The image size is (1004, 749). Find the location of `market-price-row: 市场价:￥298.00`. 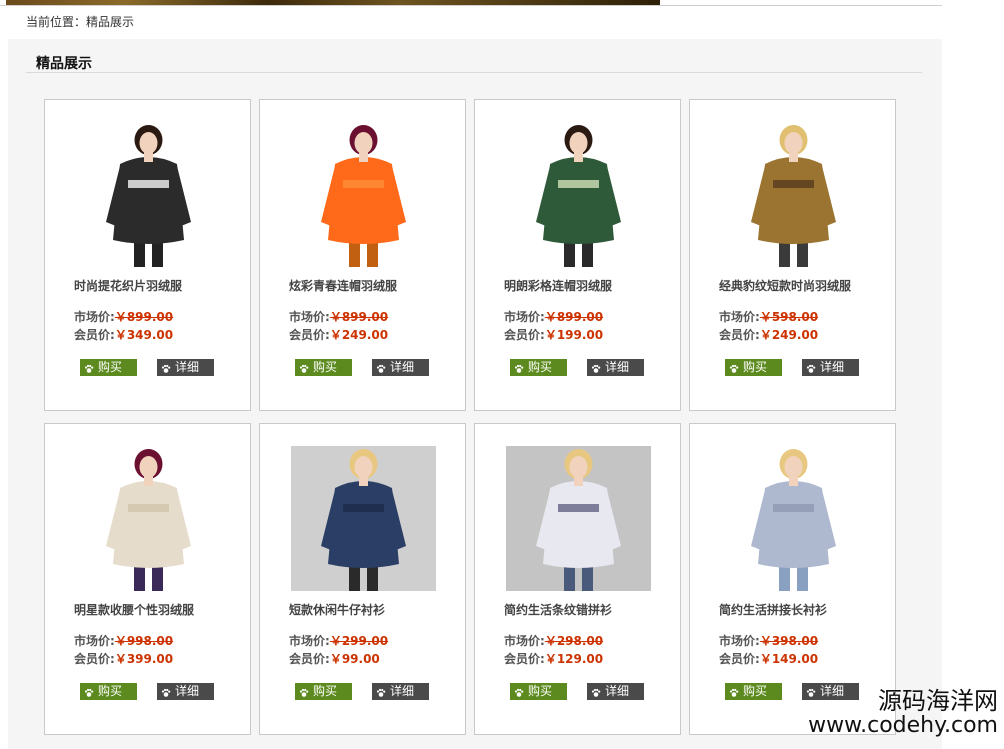

market-price-row: 市场价:￥298.00 is located at coordinates (553, 640).